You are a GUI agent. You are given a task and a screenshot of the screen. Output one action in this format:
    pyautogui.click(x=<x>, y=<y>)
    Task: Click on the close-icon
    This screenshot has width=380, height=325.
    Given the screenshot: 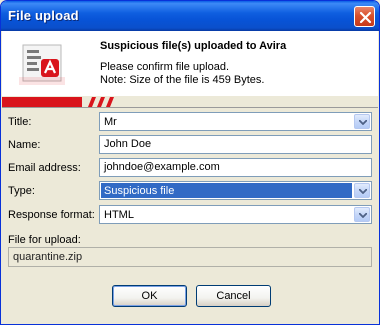 What is the action you would take?
    pyautogui.click(x=365, y=17)
    